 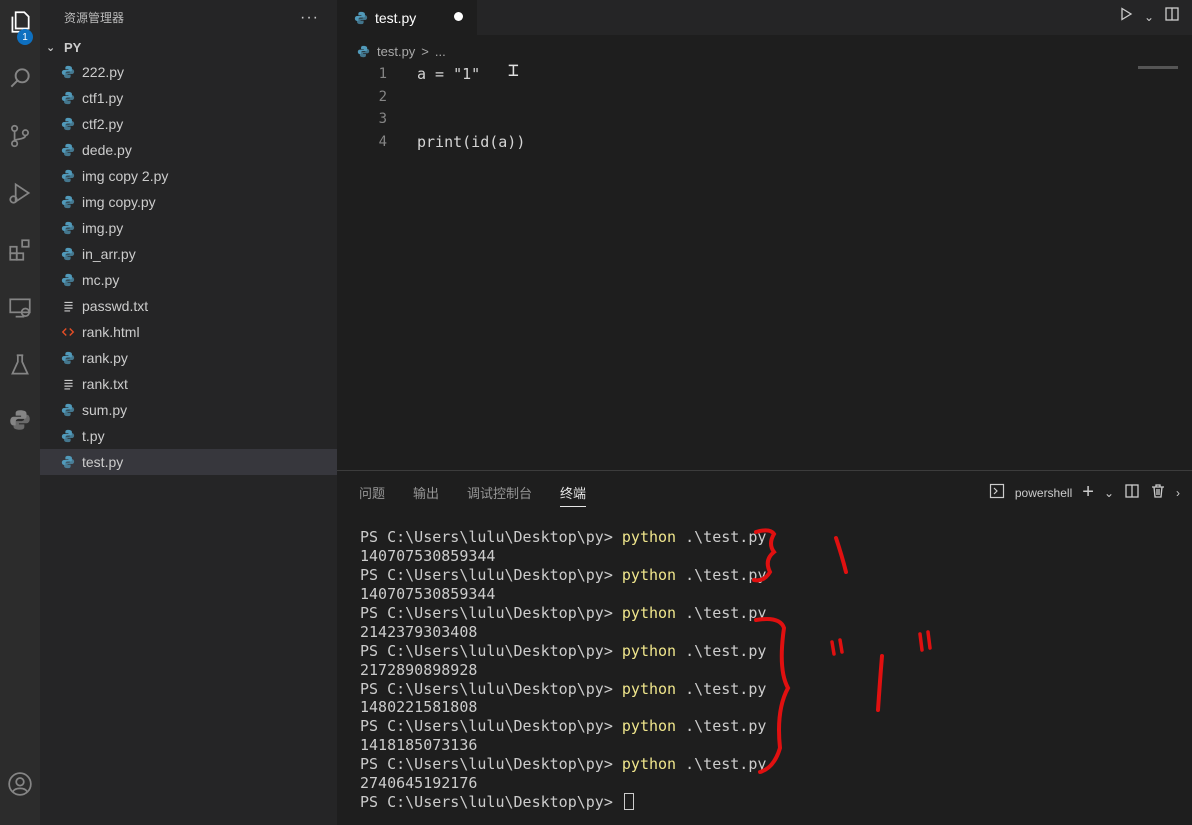 I want to click on code-editor: 1 a = "1" 2 3 4 print(id(a)), so click(x=737, y=108).